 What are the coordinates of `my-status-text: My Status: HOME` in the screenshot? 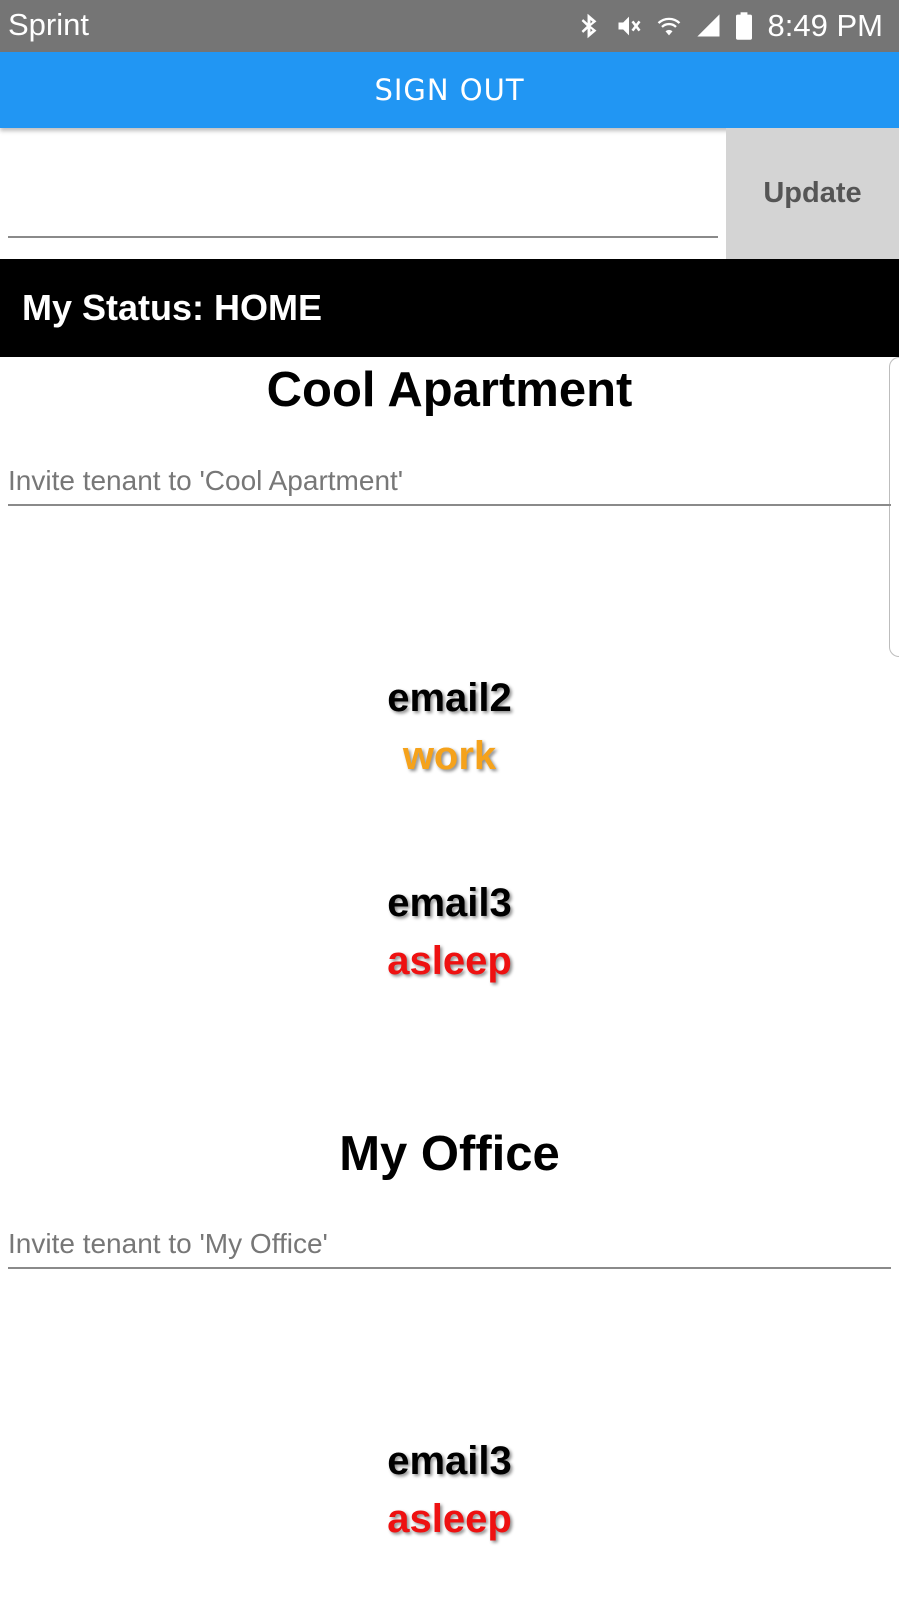 It's located at (172, 307).